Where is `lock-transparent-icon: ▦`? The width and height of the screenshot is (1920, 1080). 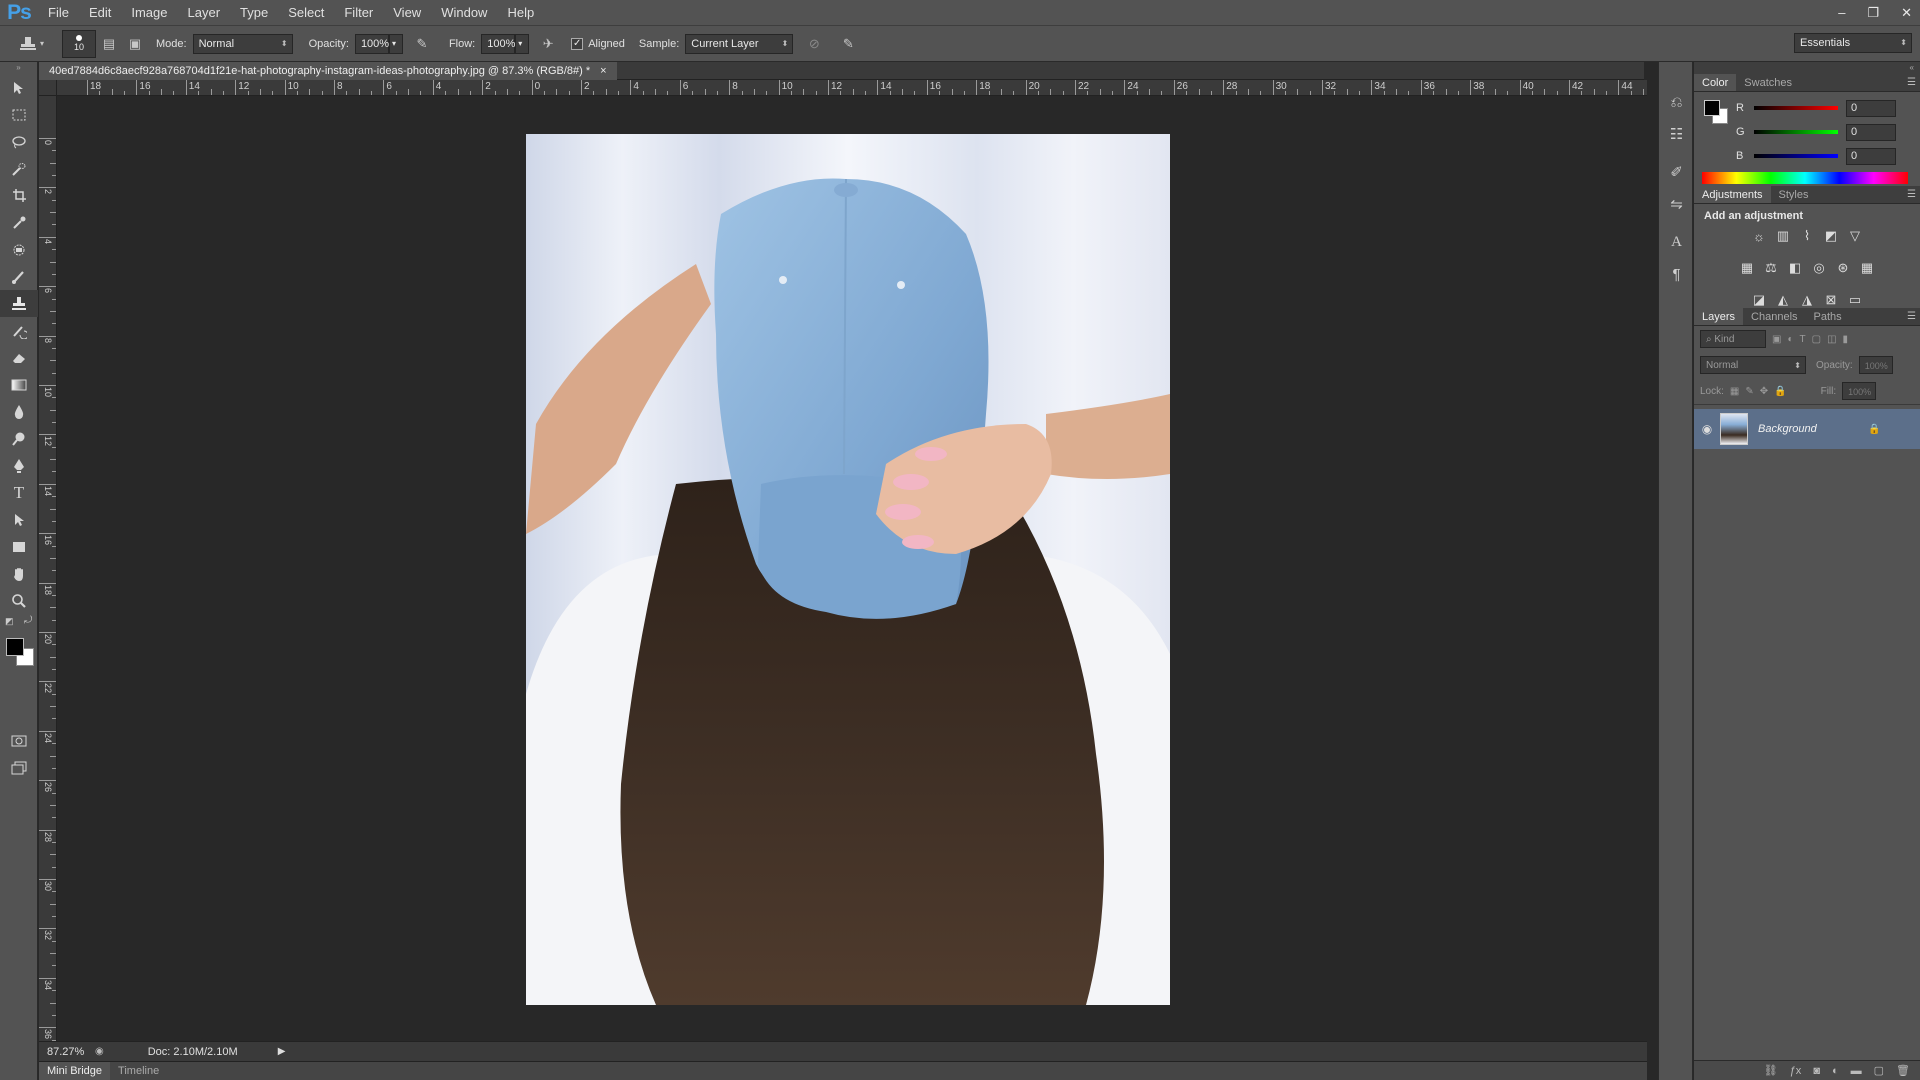 lock-transparent-icon: ▦ is located at coordinates (1734, 391).